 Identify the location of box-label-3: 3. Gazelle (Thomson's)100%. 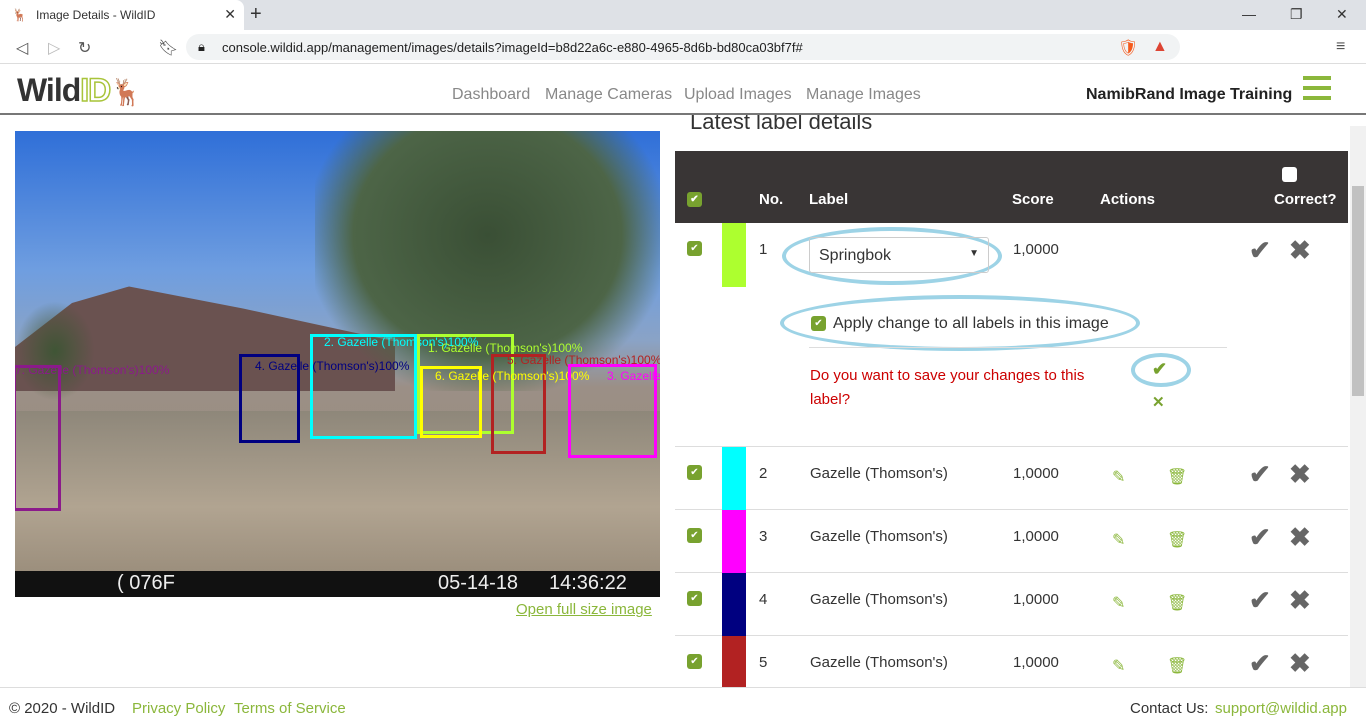
(633, 376).